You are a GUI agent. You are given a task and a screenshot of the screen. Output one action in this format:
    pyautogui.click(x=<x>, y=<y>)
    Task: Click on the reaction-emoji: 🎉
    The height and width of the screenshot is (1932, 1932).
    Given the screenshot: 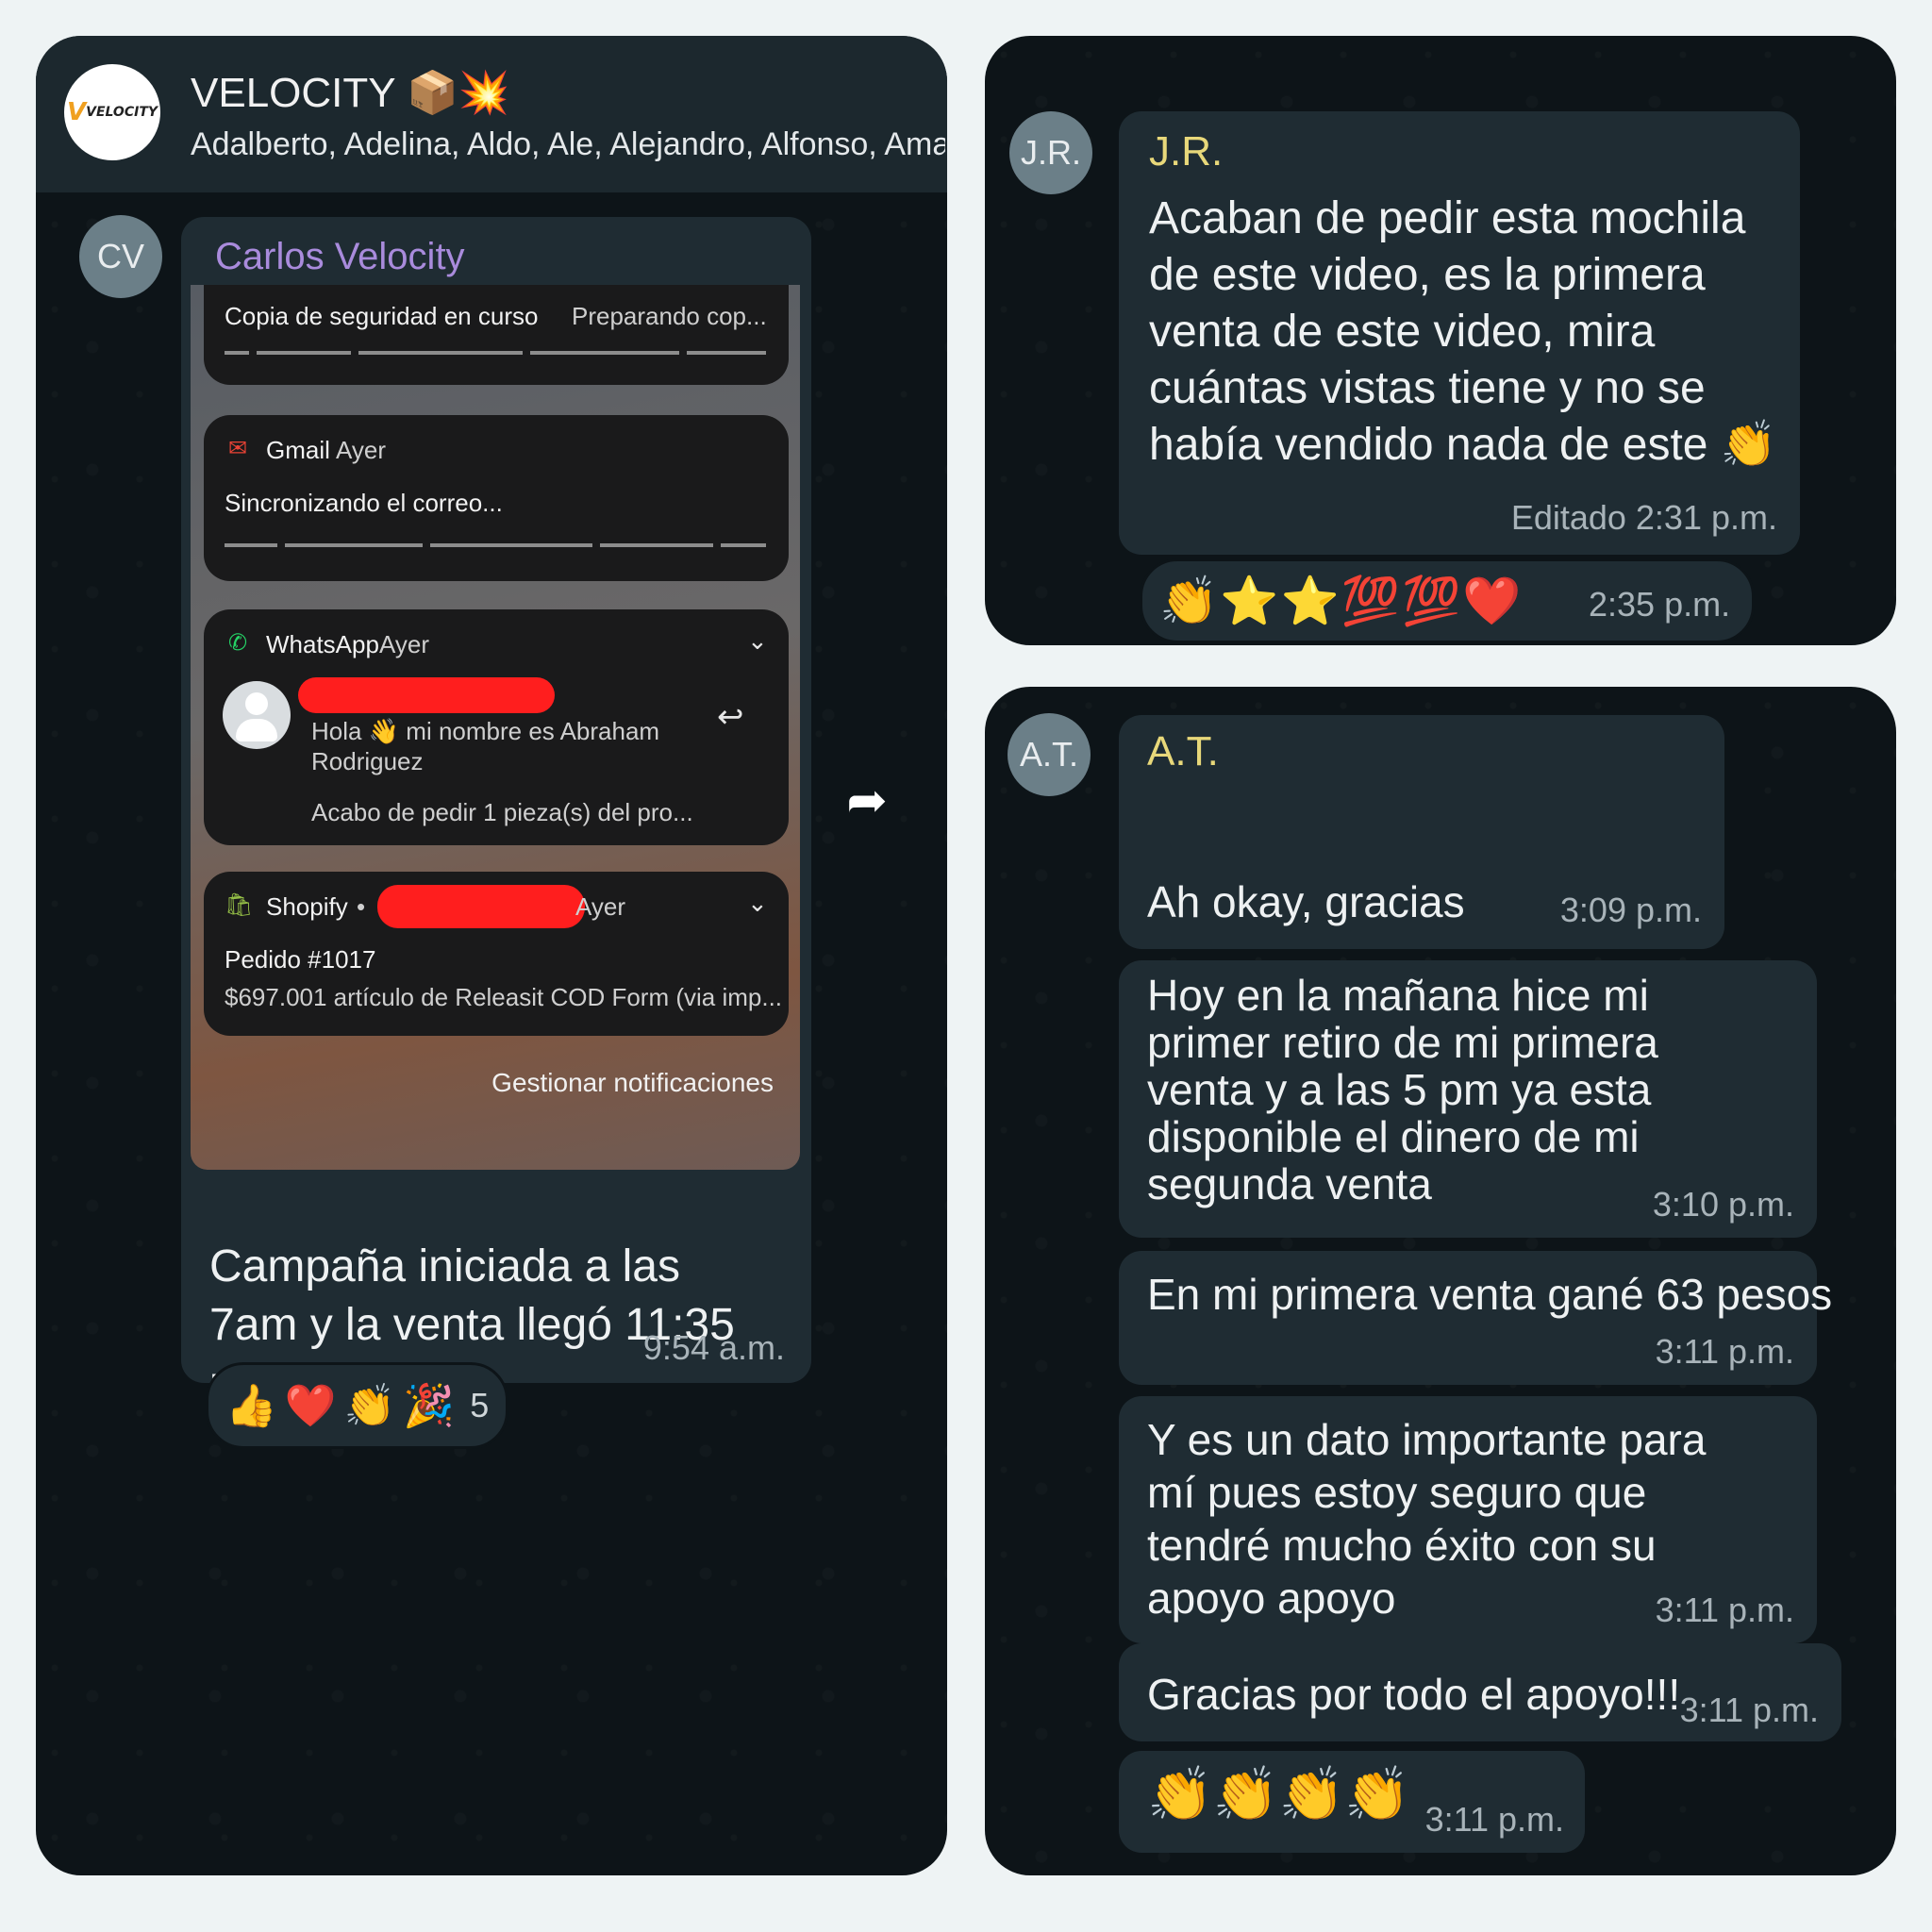 What is the action you would take?
    pyautogui.click(x=429, y=1406)
    